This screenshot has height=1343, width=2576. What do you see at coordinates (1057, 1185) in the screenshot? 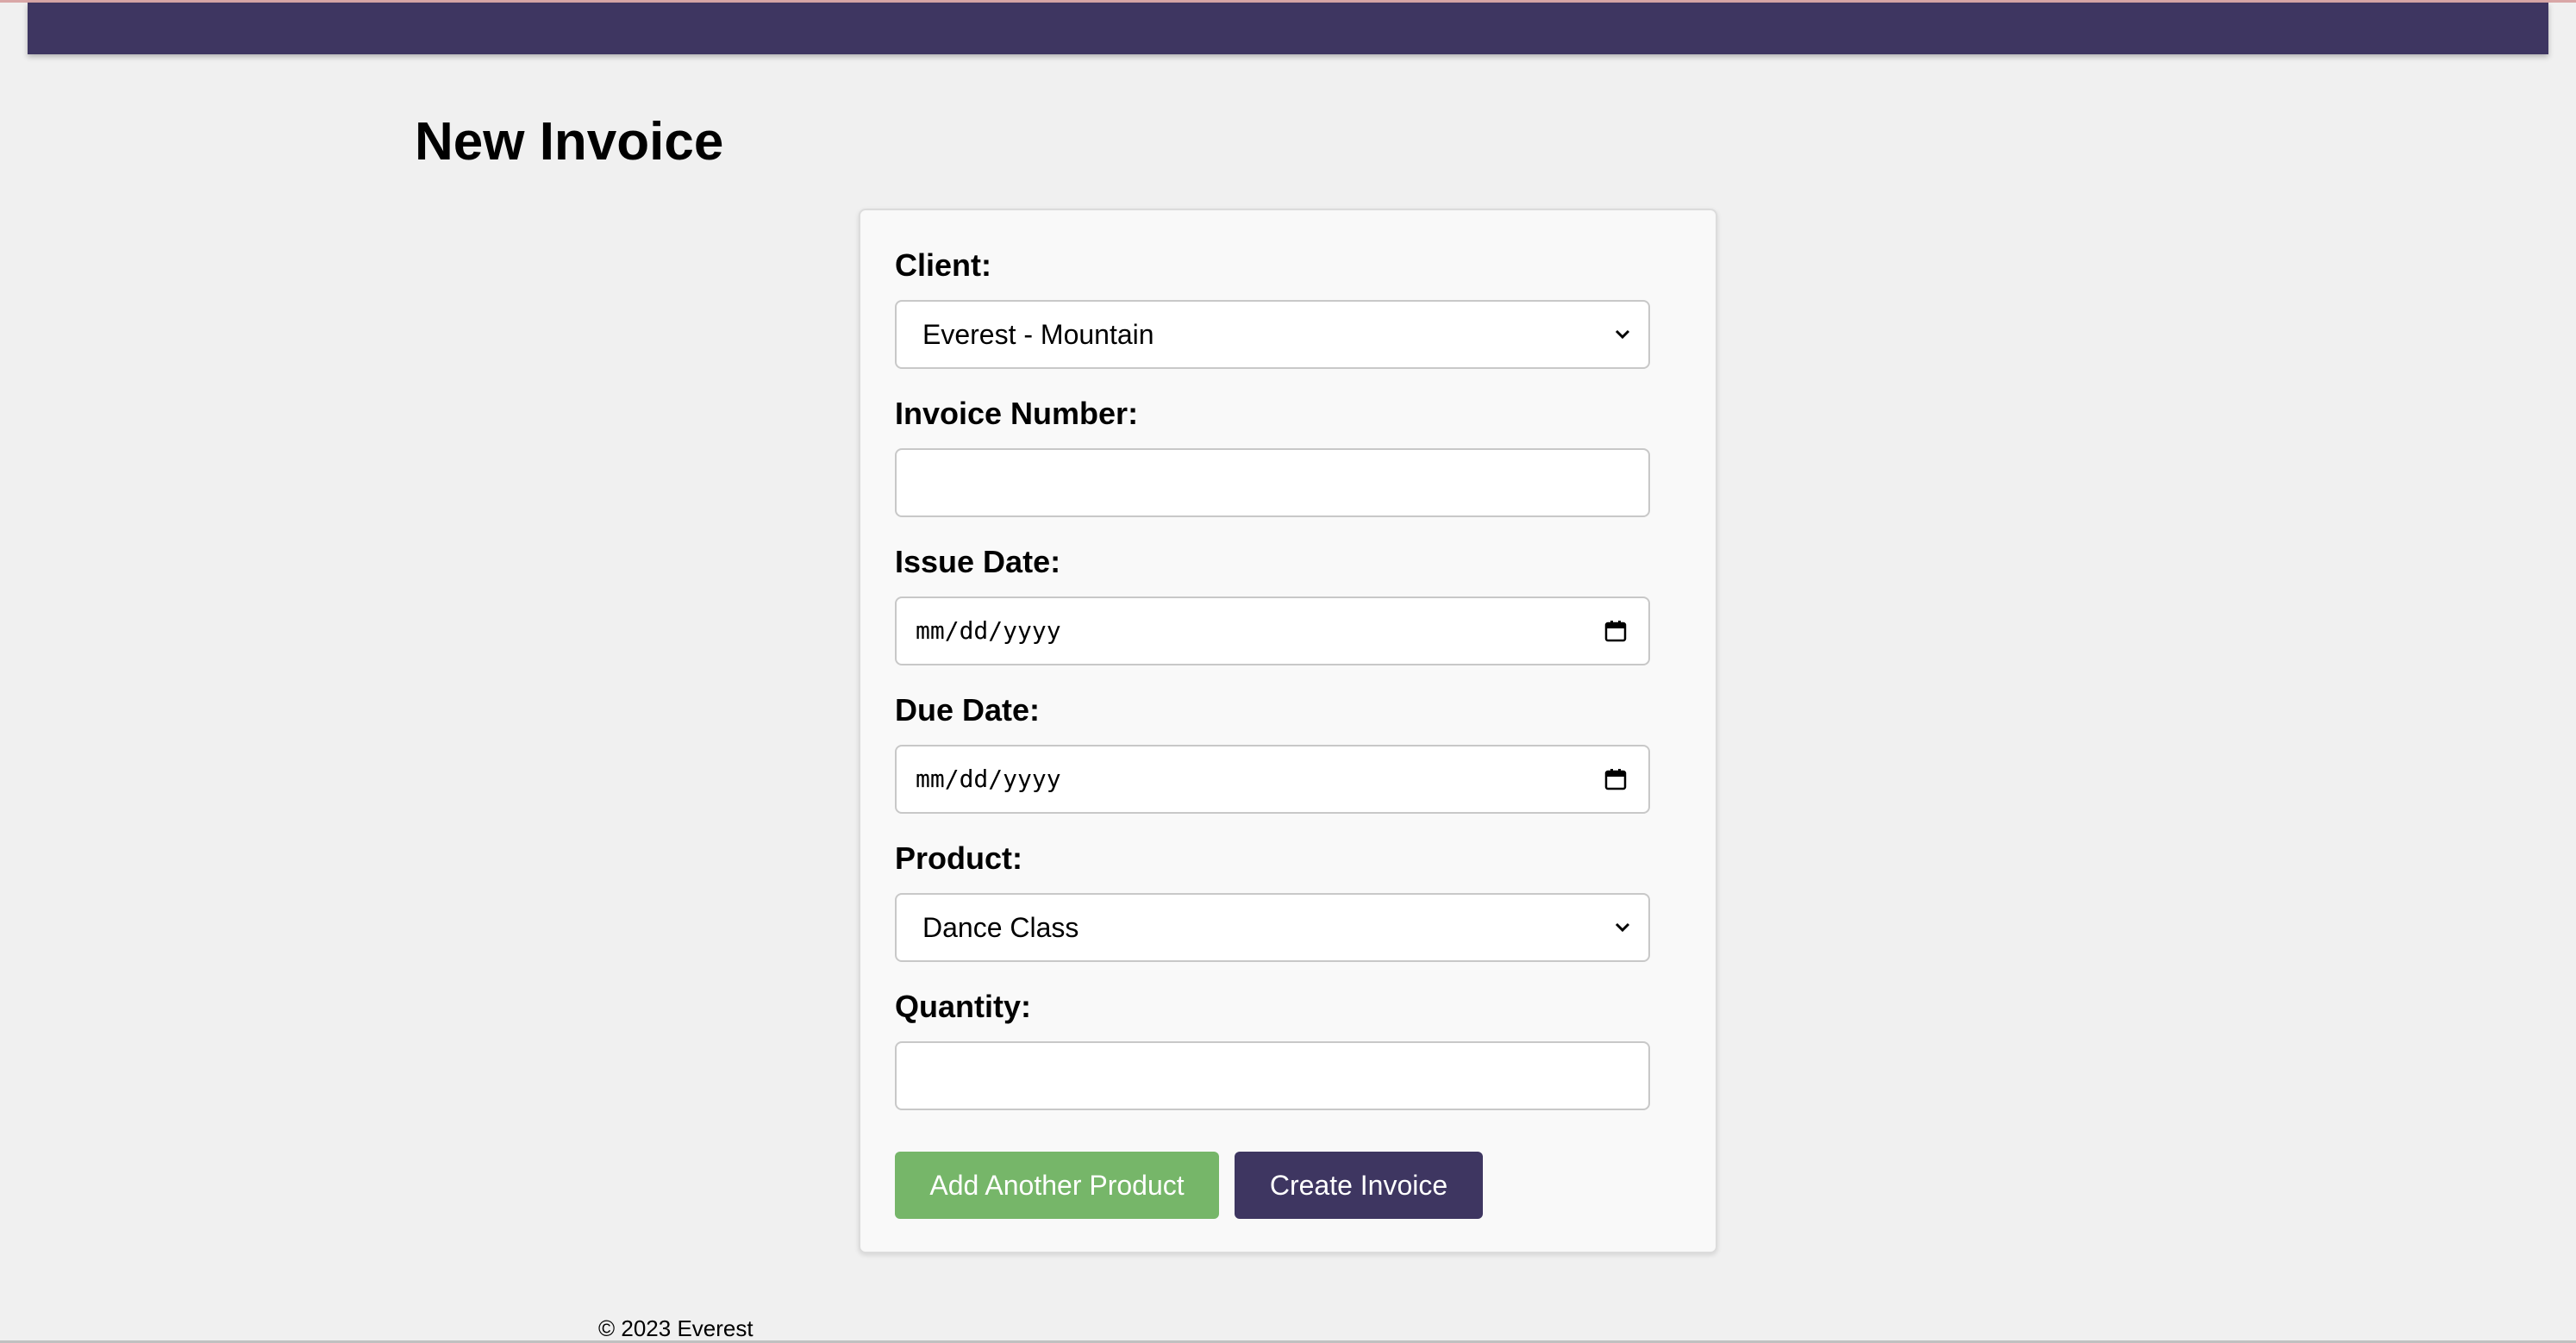
I see `add-another-product-button: Add Another Product` at bounding box center [1057, 1185].